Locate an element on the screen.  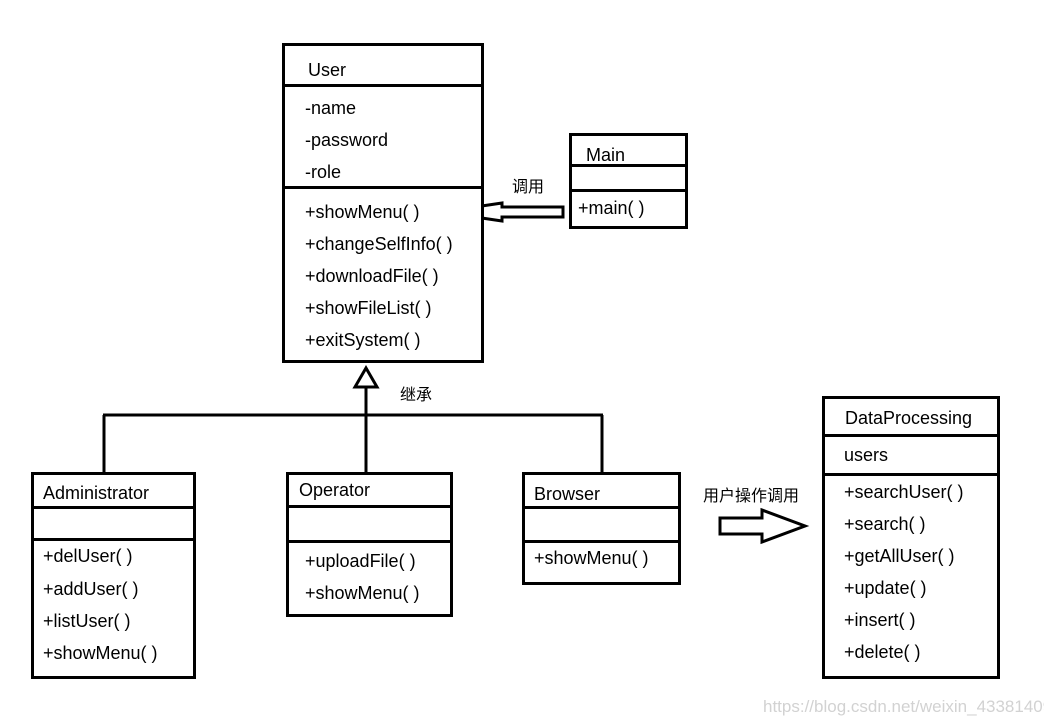
attribute: -password is located at coordinates (347, 140).